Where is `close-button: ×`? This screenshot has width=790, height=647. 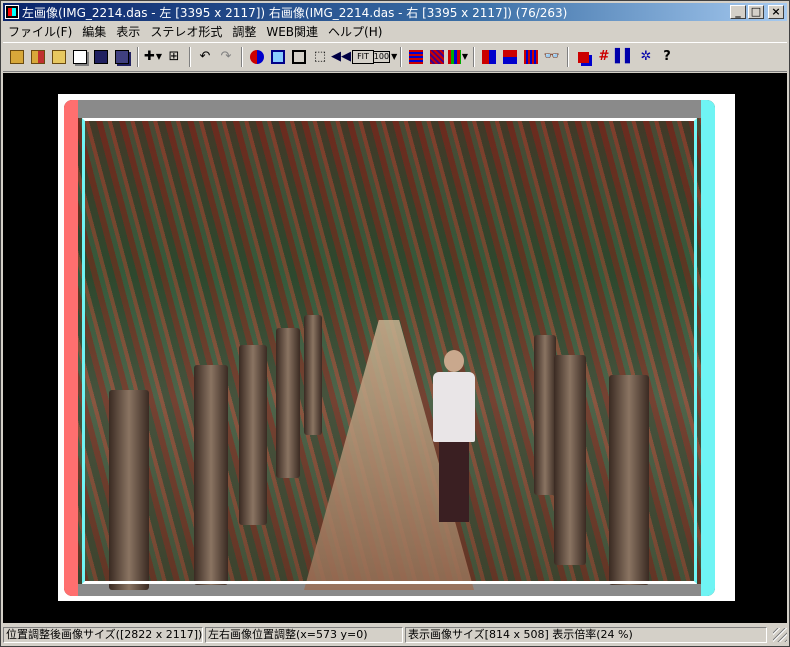 close-button: × is located at coordinates (776, 12).